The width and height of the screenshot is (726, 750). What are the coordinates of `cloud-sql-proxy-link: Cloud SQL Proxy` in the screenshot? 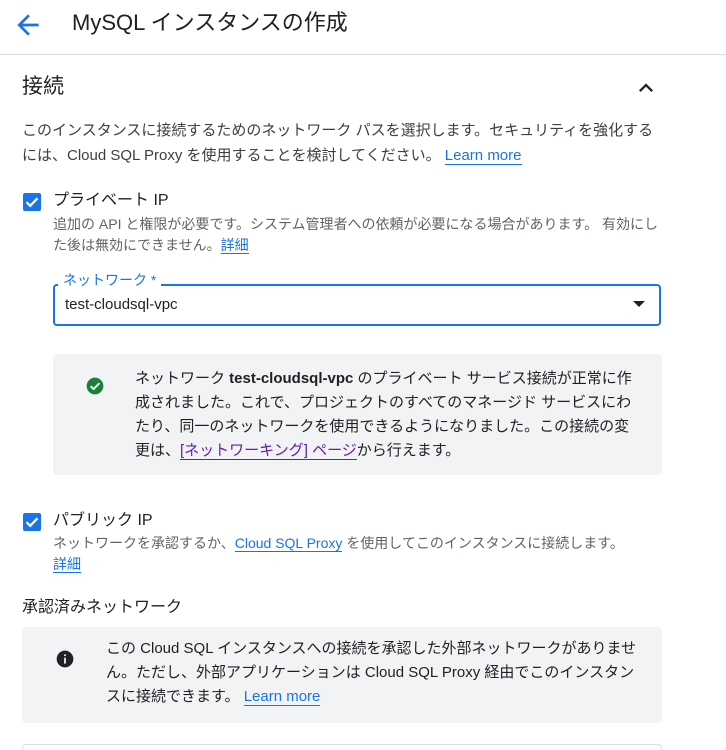 It's located at (288, 543).